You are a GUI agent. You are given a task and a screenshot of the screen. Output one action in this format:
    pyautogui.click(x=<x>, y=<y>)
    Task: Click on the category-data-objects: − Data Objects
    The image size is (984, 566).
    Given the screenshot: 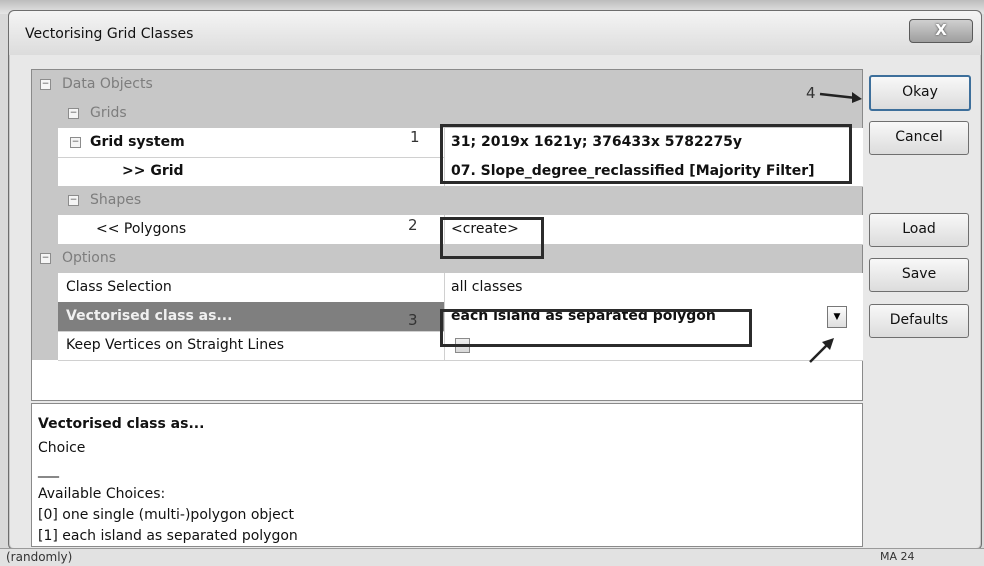 What is the action you would take?
    pyautogui.click(x=447, y=84)
    